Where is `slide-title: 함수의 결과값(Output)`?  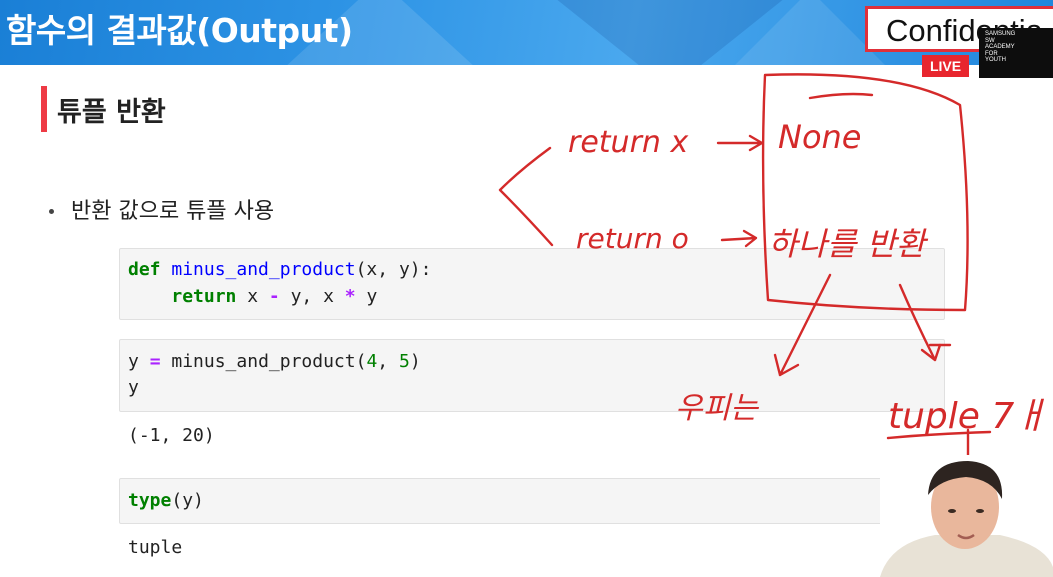 slide-title: 함수의 결과값(Output) is located at coordinates (179, 30).